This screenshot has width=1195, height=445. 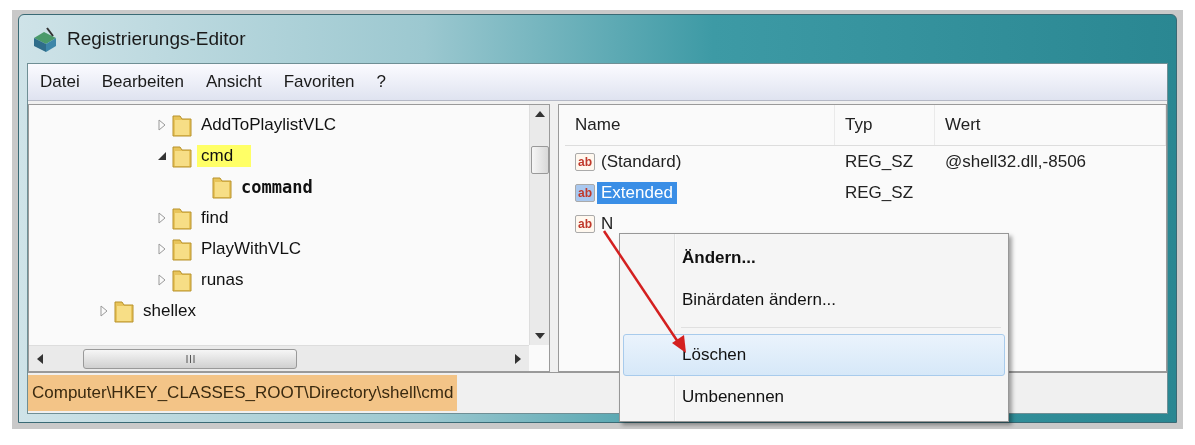 I want to click on window-title: Registrierungs-Editor, so click(x=156, y=39).